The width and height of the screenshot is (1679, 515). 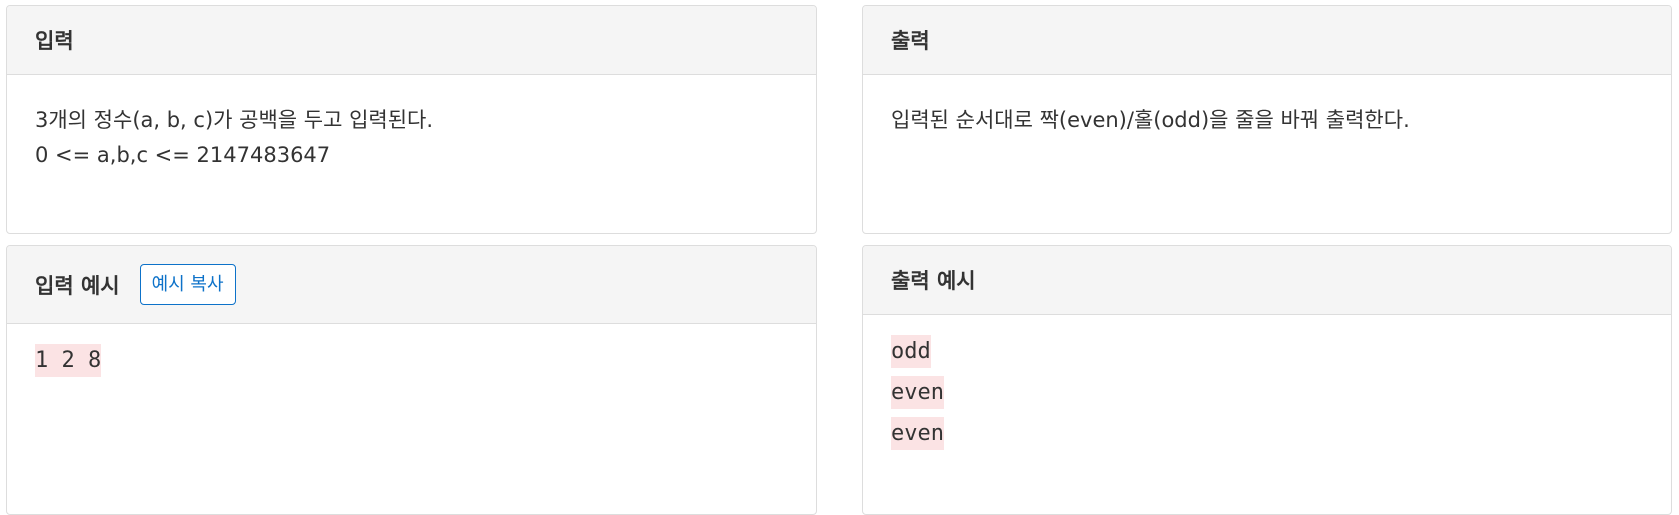 What do you see at coordinates (411, 350) in the screenshot?
I see `sample-input-content: 1 2 8` at bounding box center [411, 350].